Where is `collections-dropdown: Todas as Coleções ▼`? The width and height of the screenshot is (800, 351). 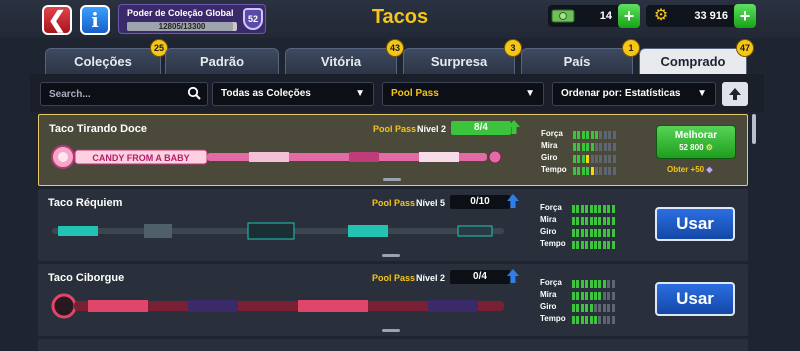
collections-dropdown: Todas as Coleções ▼ is located at coordinates (293, 94).